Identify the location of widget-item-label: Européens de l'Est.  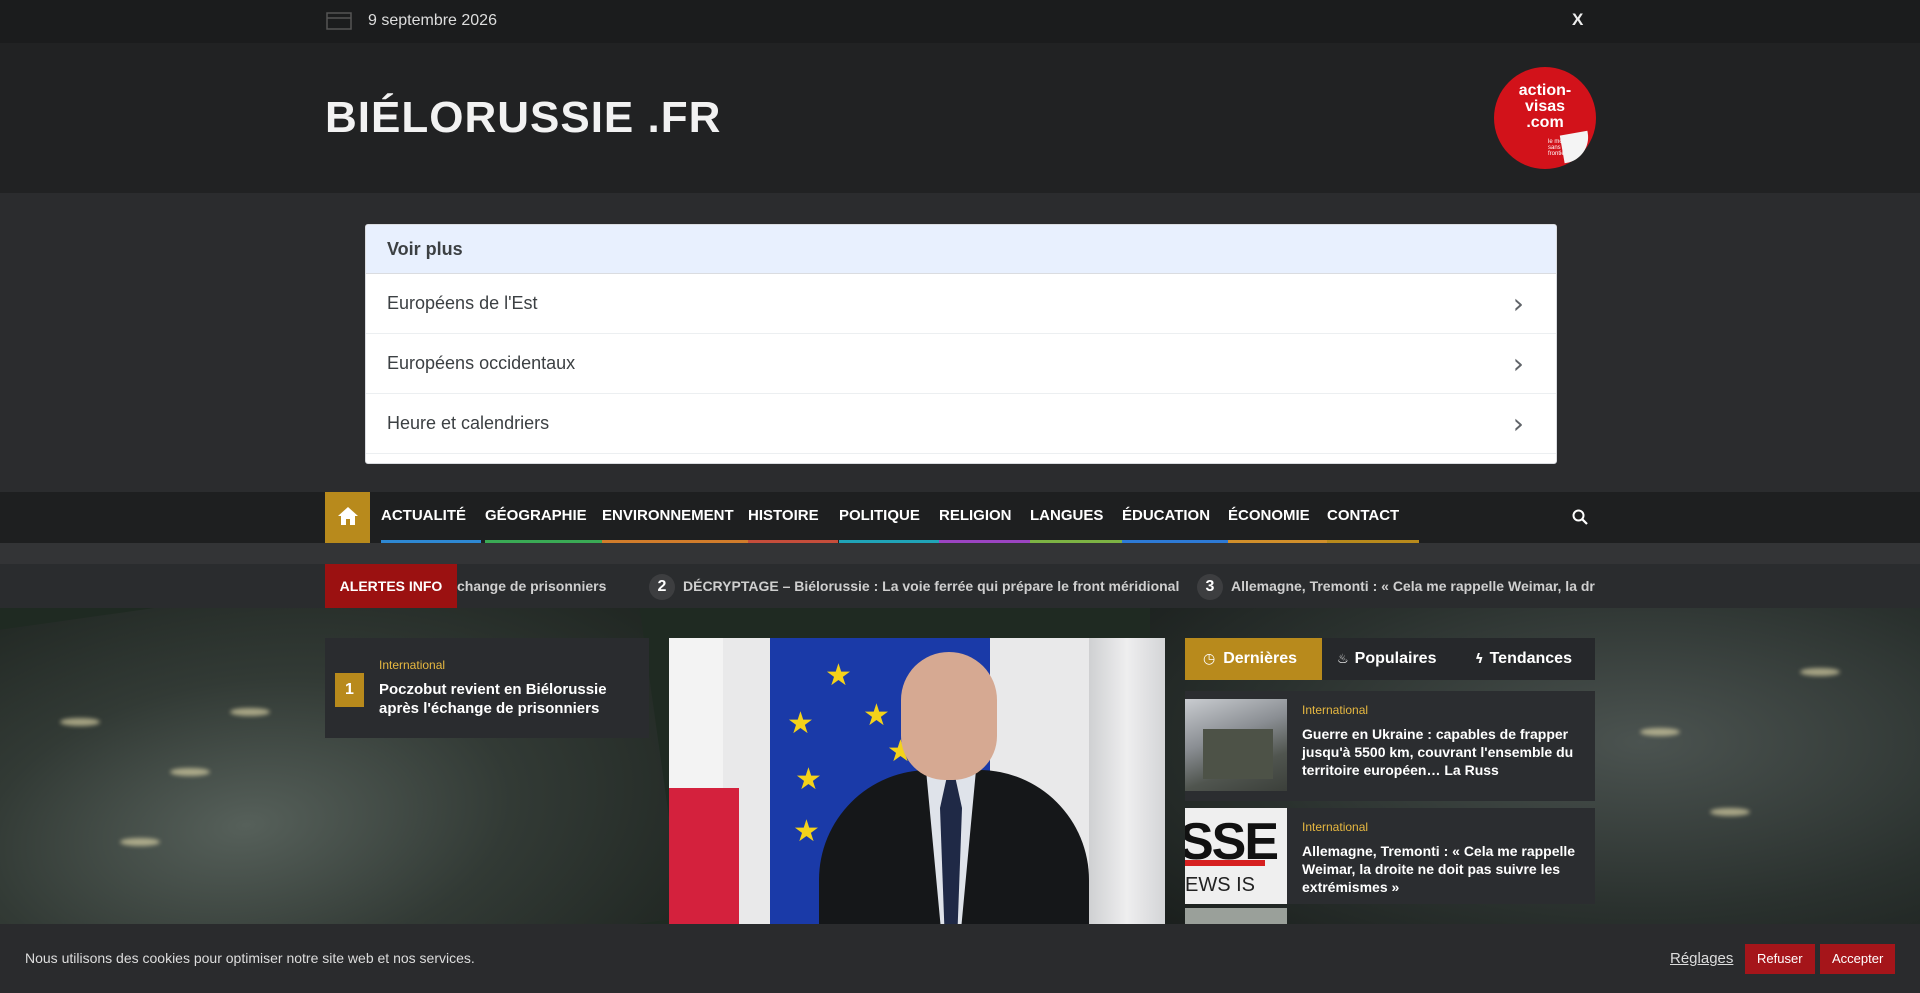
(462, 303).